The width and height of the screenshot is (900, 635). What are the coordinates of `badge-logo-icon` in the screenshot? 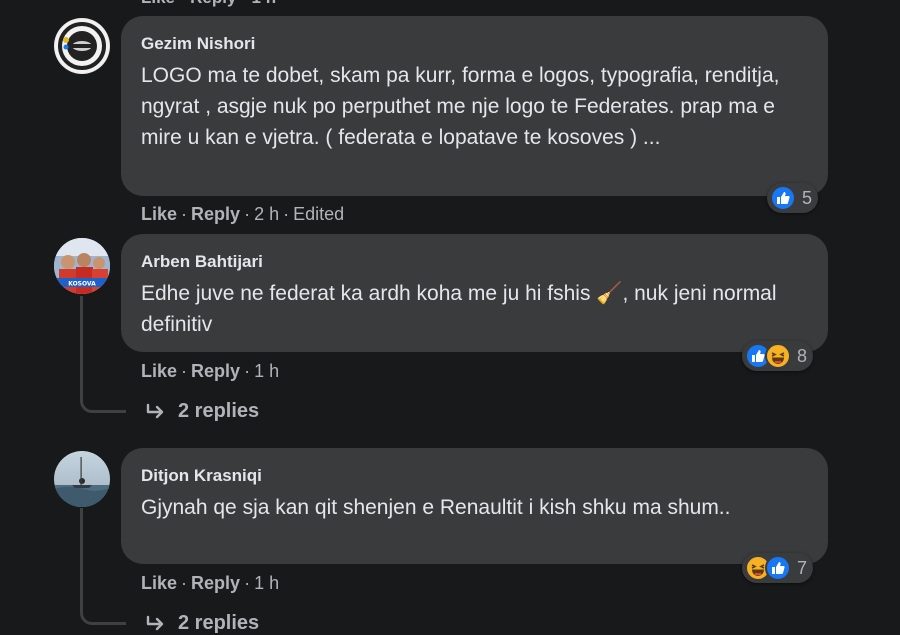 It's located at (82, 46).